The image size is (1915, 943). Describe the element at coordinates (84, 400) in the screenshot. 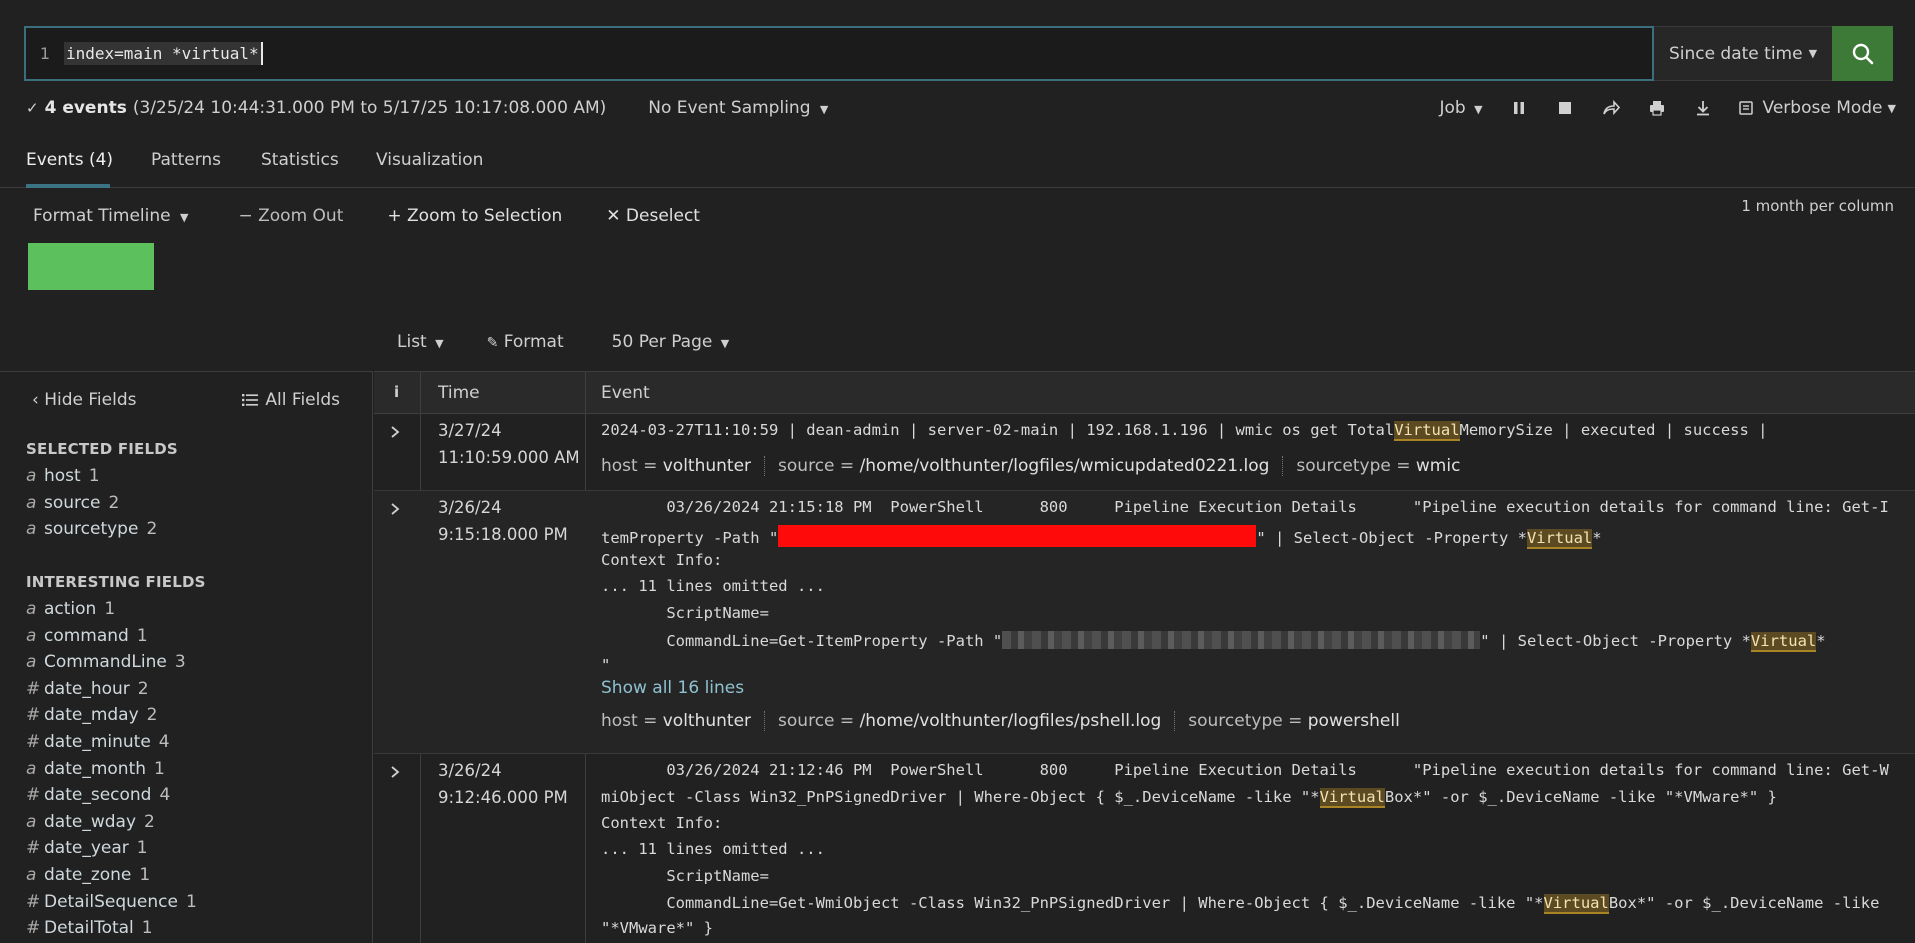

I see `hide-fields-button: ‹ Hide Fields` at that location.